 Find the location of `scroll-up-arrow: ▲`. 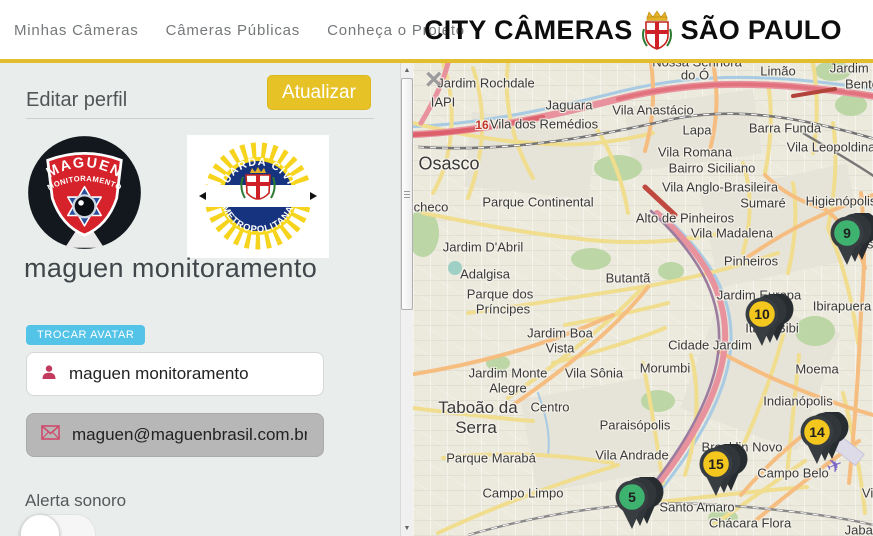

scroll-up-arrow: ▲ is located at coordinates (407, 70).